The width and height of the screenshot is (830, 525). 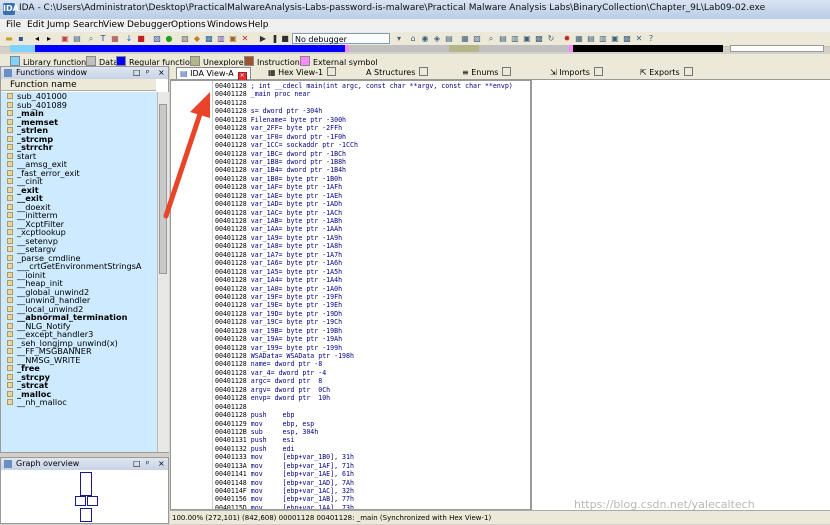 What do you see at coordinates (65, 39) in the screenshot?
I see `copy-icon: ▣` at bounding box center [65, 39].